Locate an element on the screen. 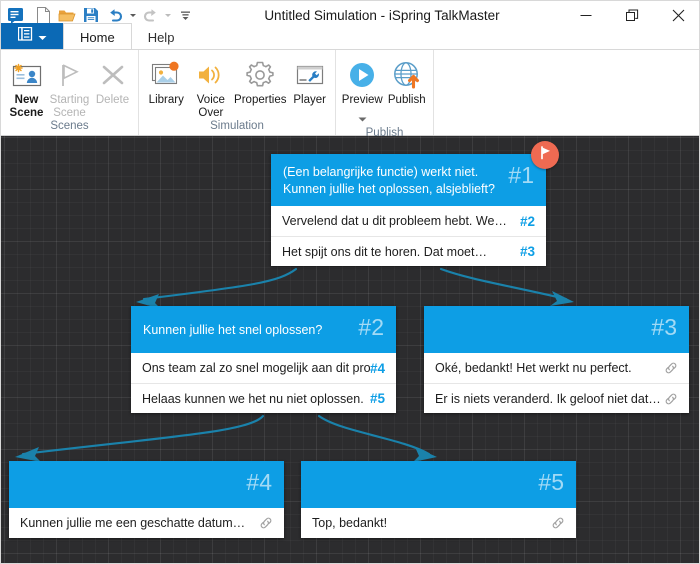 The width and height of the screenshot is (700, 564). node-2-header: Kunnen jullie het snel oplossen? #2 is located at coordinates (263, 329).